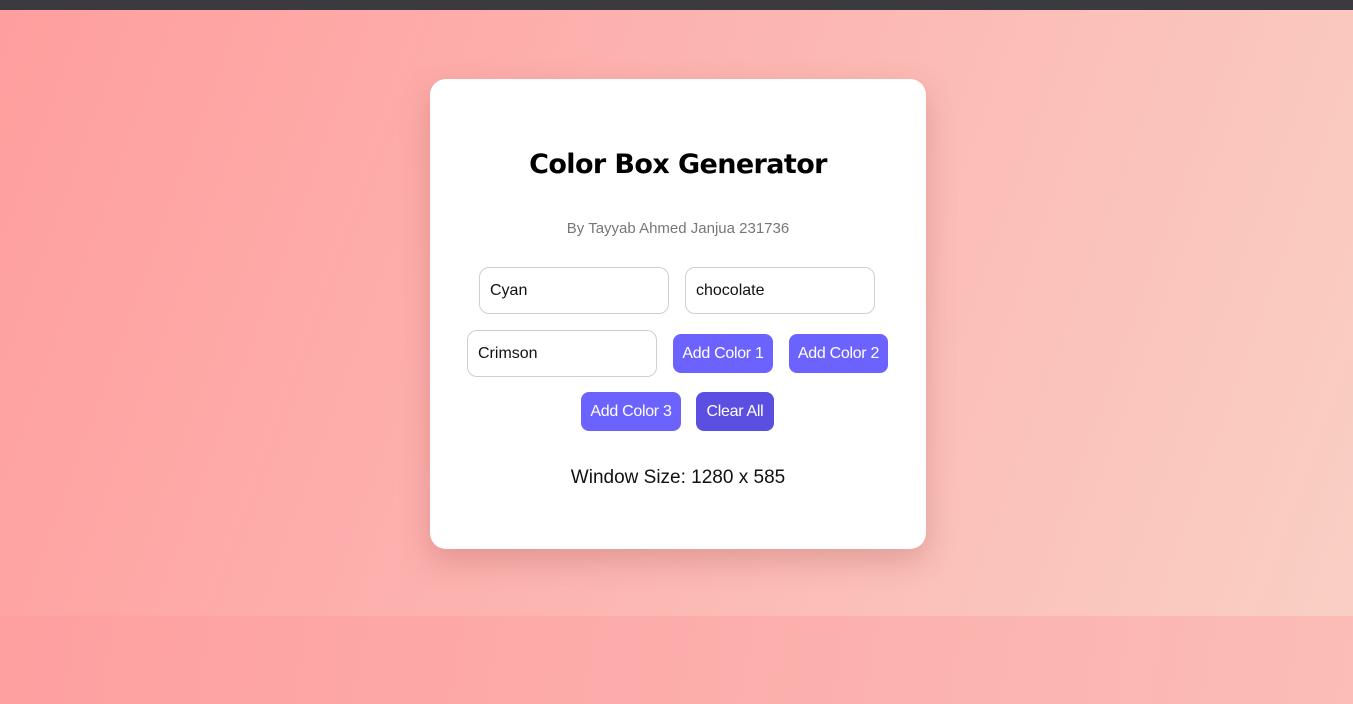 The image size is (1353, 704). Describe the element at coordinates (678, 477) in the screenshot. I see `window-size-readout: Window Size: 1280 x 585` at that location.